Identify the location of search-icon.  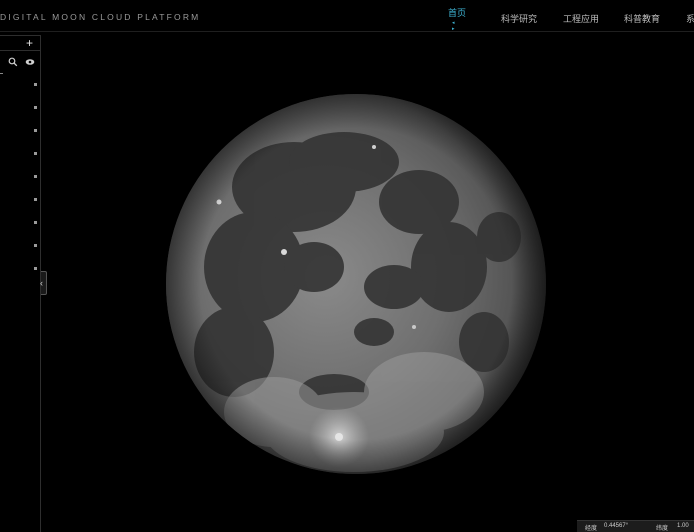
(13, 62).